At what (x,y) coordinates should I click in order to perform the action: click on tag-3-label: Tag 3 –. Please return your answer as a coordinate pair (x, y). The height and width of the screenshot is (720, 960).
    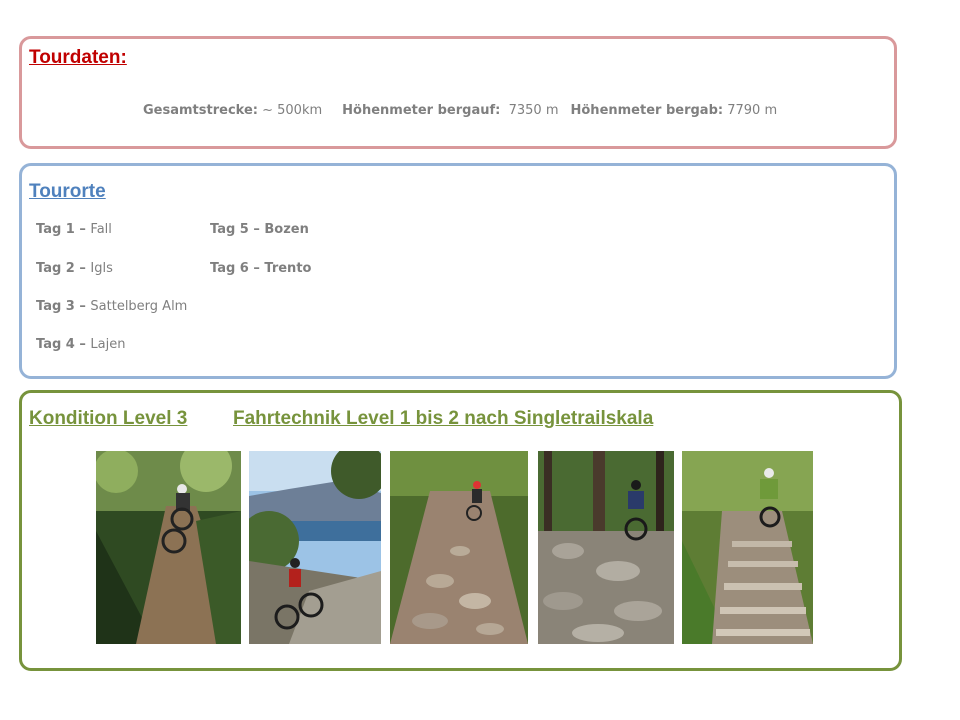
    Looking at the image, I should click on (63, 306).